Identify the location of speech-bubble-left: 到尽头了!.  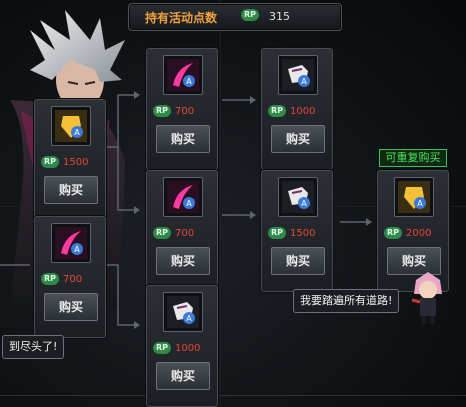
(33, 347).